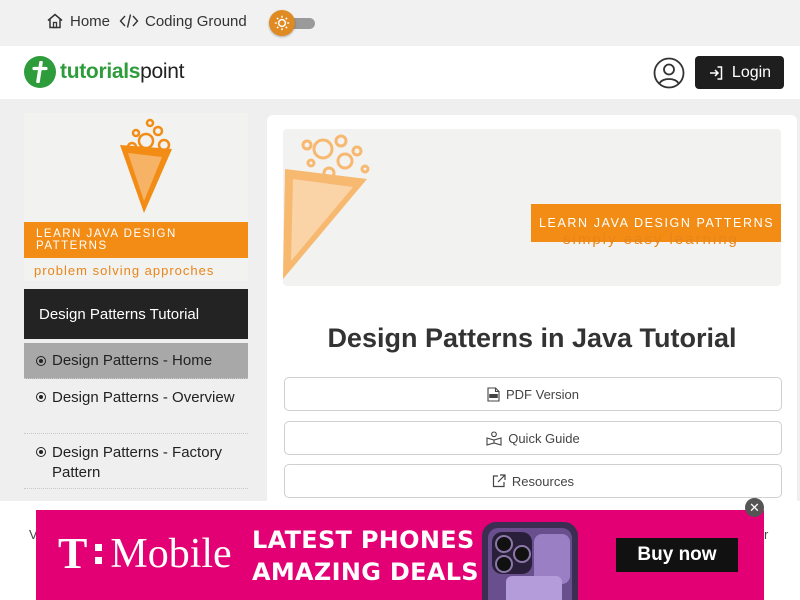 The width and height of the screenshot is (800, 600). What do you see at coordinates (400, 23) in the screenshot?
I see `top-bar: Home Coding Ground` at bounding box center [400, 23].